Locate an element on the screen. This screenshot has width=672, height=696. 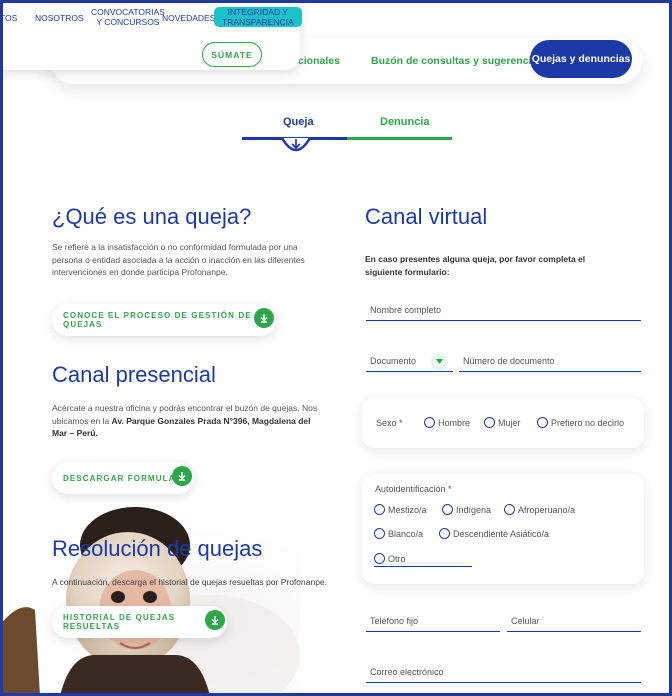
radio-mujer: Mujer is located at coordinates (502, 422).